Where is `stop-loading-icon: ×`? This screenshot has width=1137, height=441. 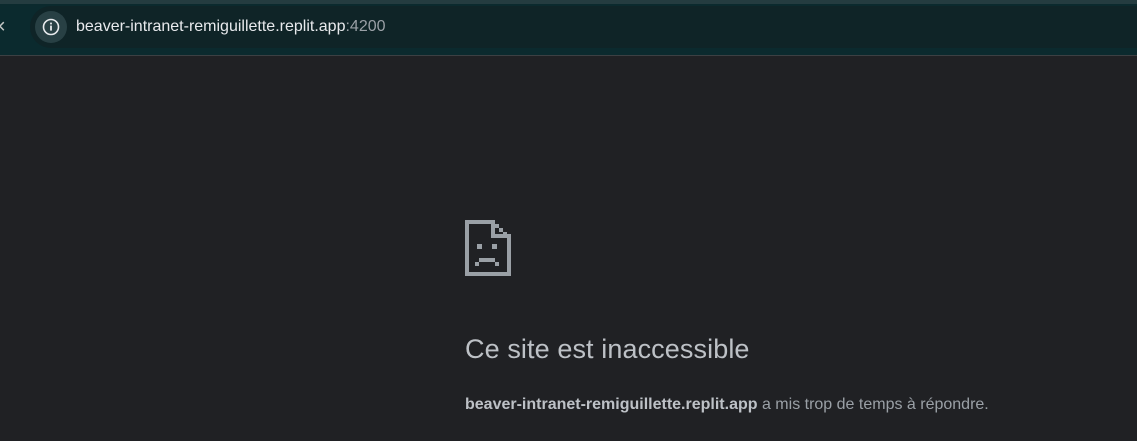
stop-loading-icon: × is located at coordinates (4, 27).